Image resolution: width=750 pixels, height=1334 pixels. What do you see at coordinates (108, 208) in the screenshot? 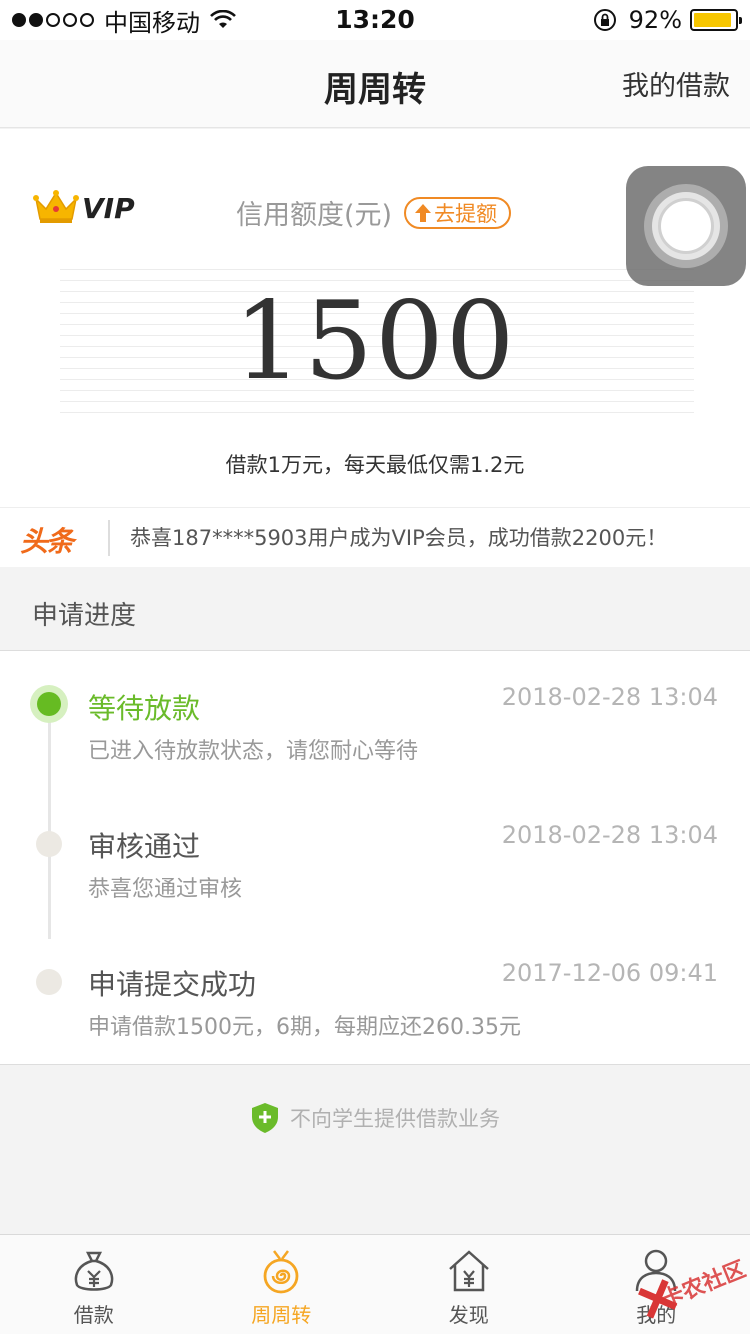
I see `vip-label: VIP` at bounding box center [108, 208].